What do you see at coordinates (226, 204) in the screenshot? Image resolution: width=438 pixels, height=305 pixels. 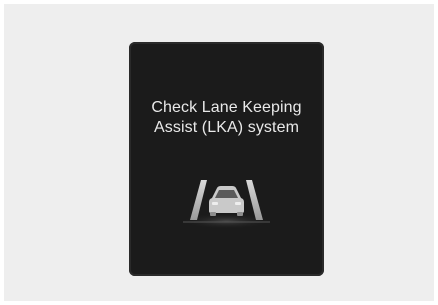 I see `lane-keeping-assist-icon` at bounding box center [226, 204].